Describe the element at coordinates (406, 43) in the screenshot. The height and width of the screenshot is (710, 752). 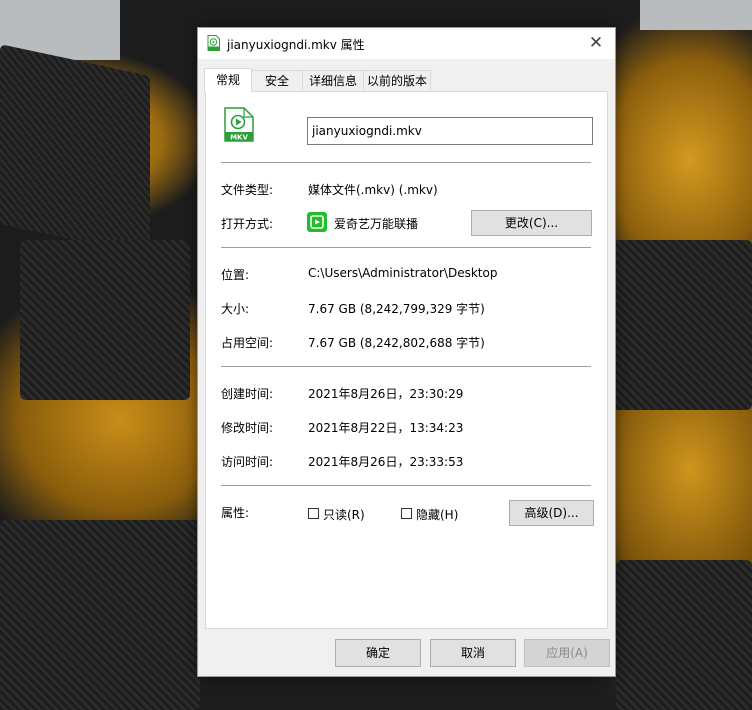
I see `title-bar: jianyuxiogndi.mkv 属性 ✕` at that location.